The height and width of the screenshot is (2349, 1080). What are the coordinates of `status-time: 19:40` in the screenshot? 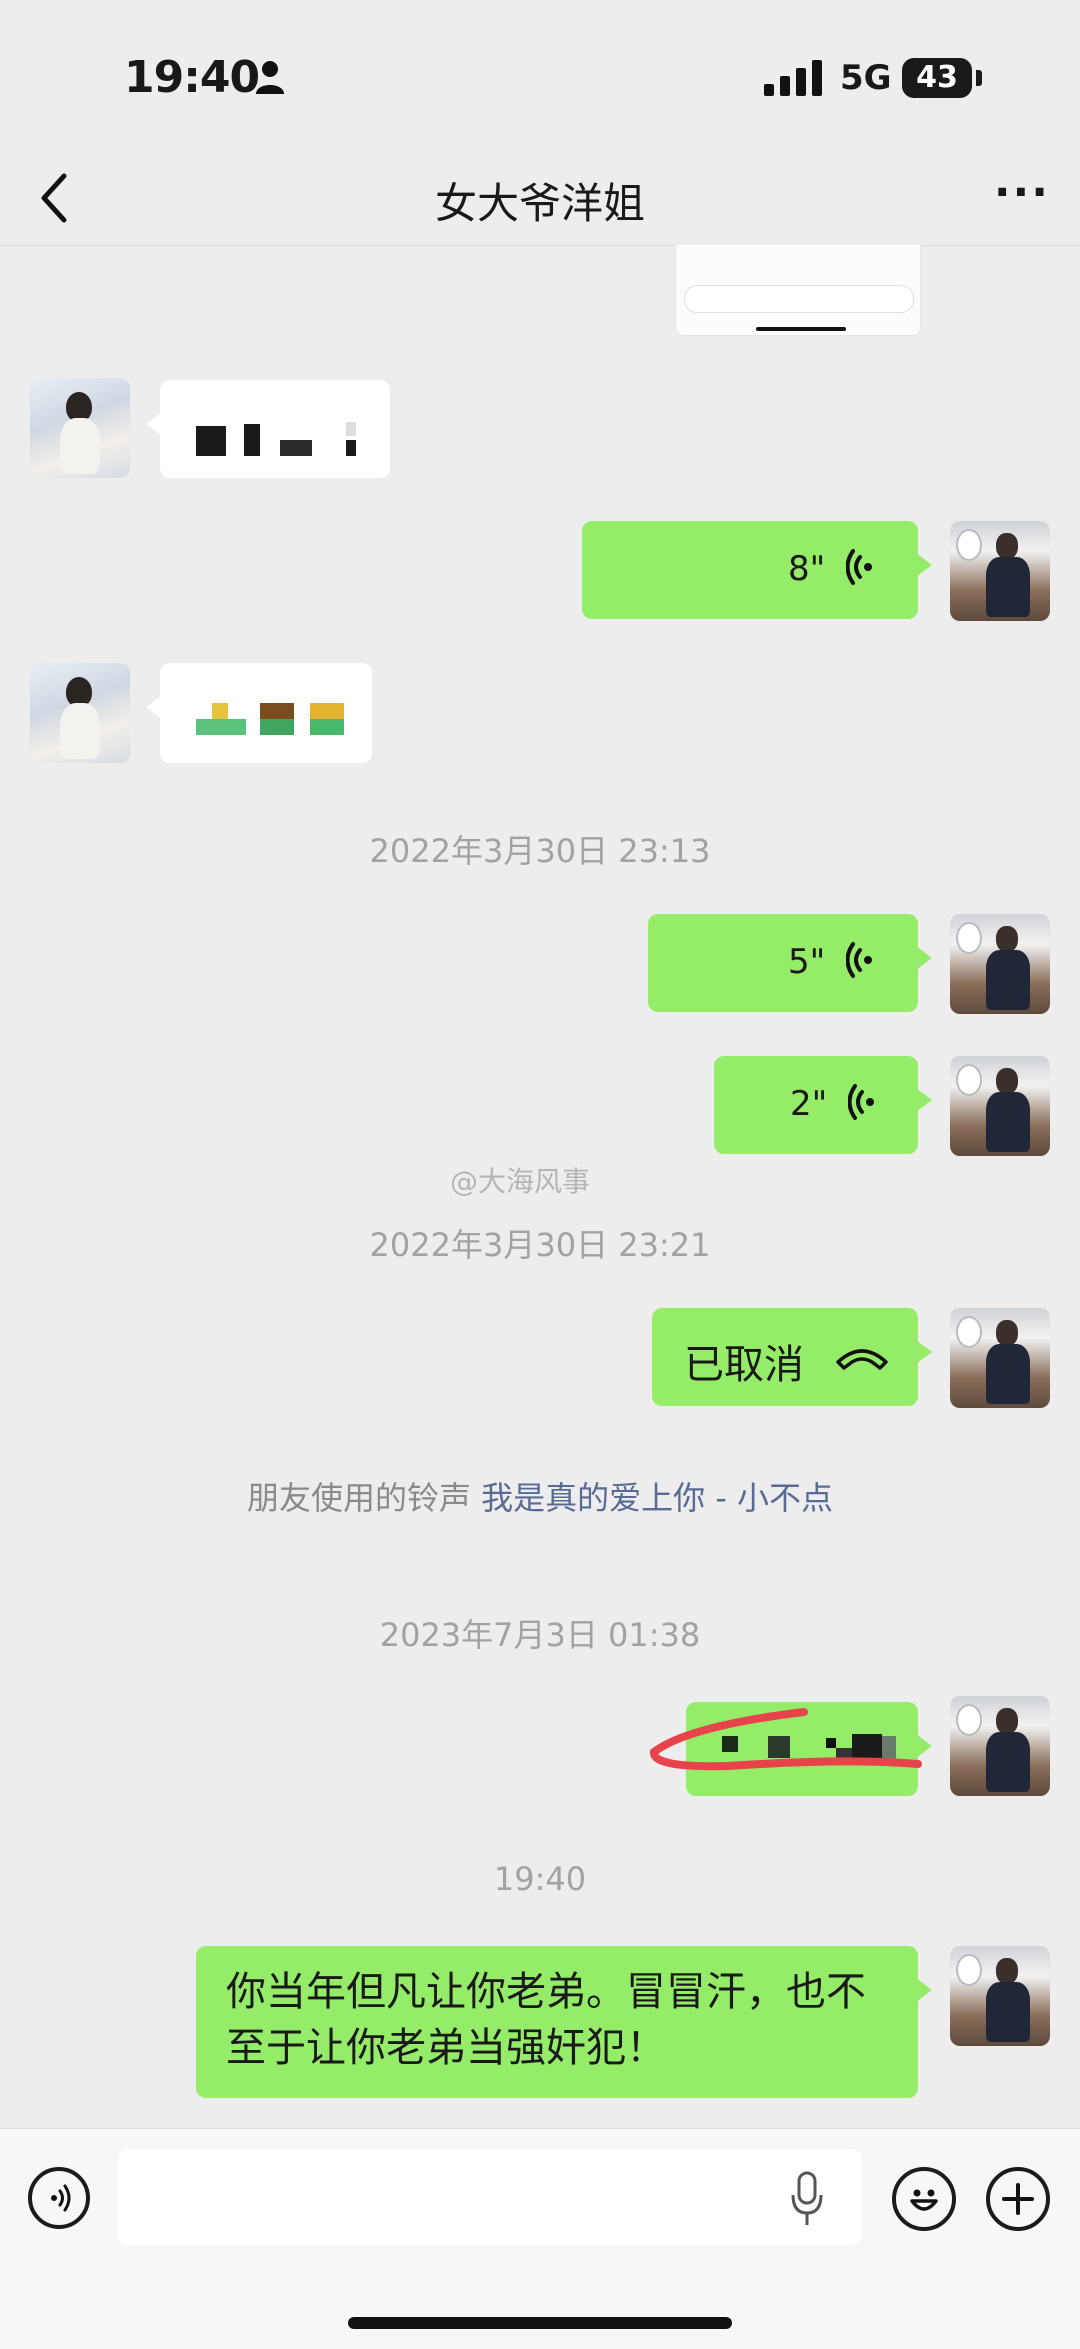 It's located at (192, 77).